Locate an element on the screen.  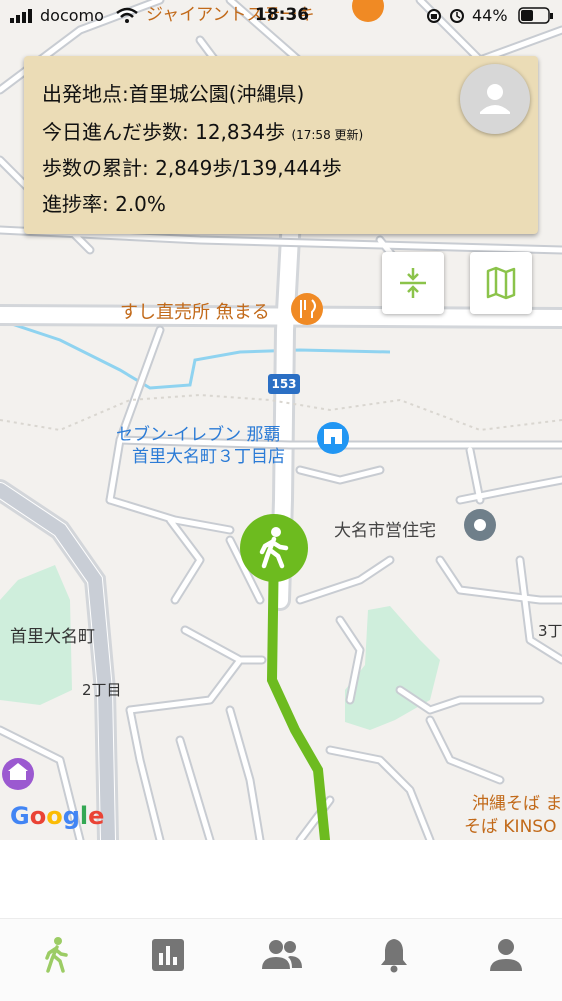
profile-avatar-button is located at coordinates (495, 99).